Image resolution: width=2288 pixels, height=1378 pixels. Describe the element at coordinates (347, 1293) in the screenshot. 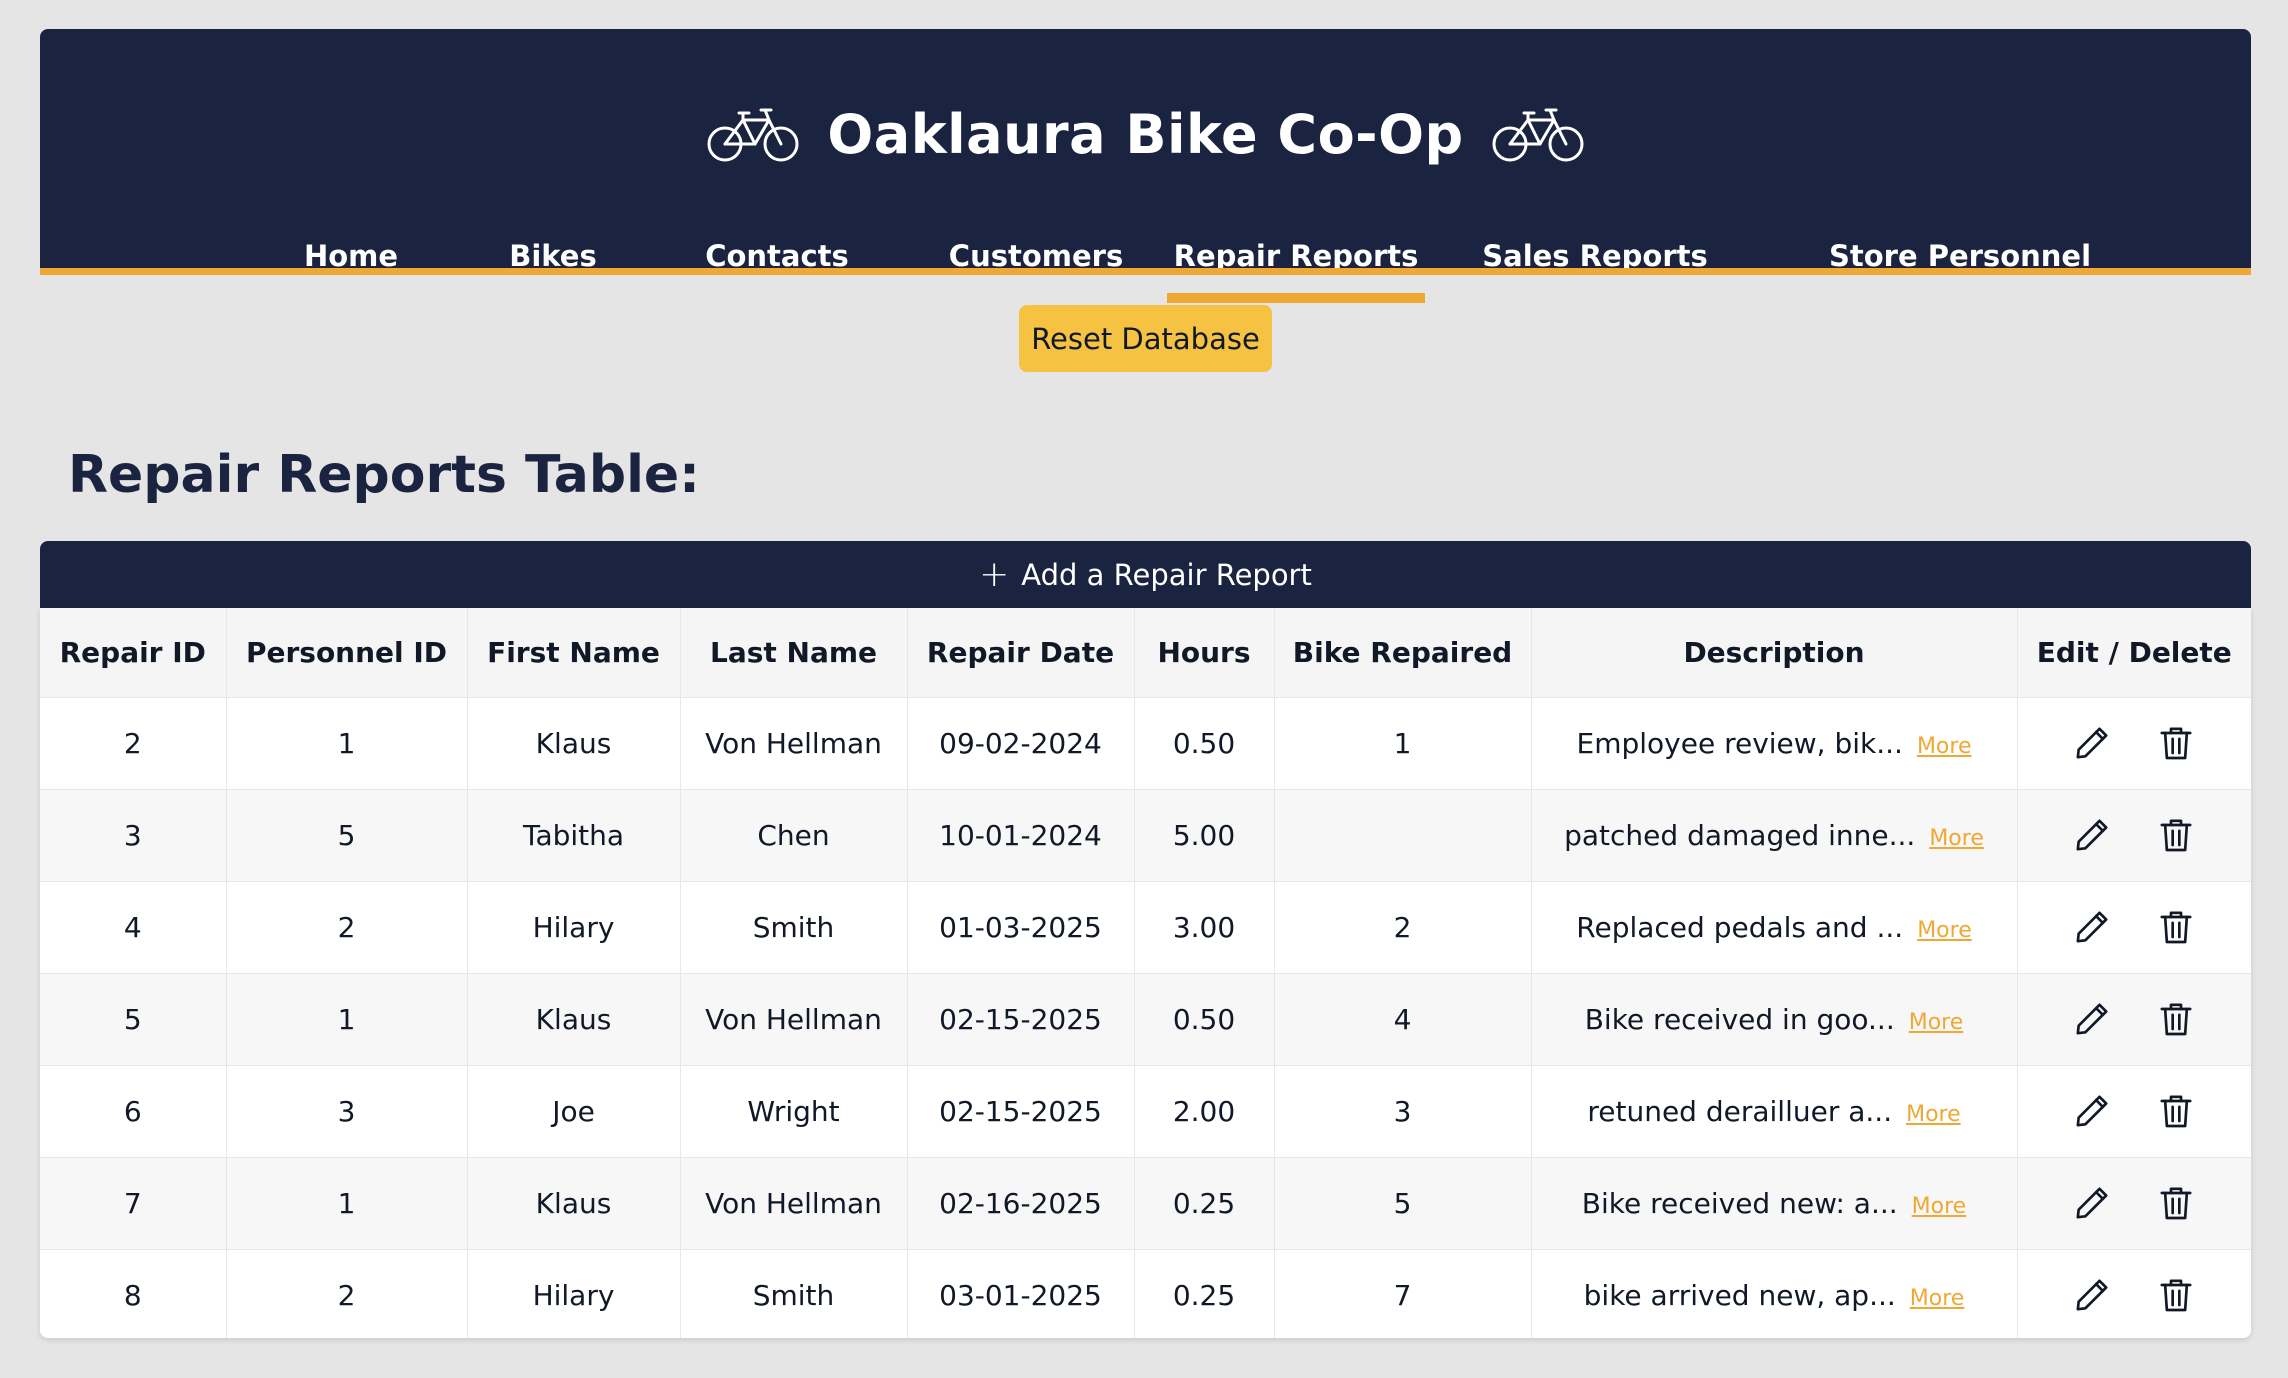

I see `cell-personnel-id: 2` at that location.